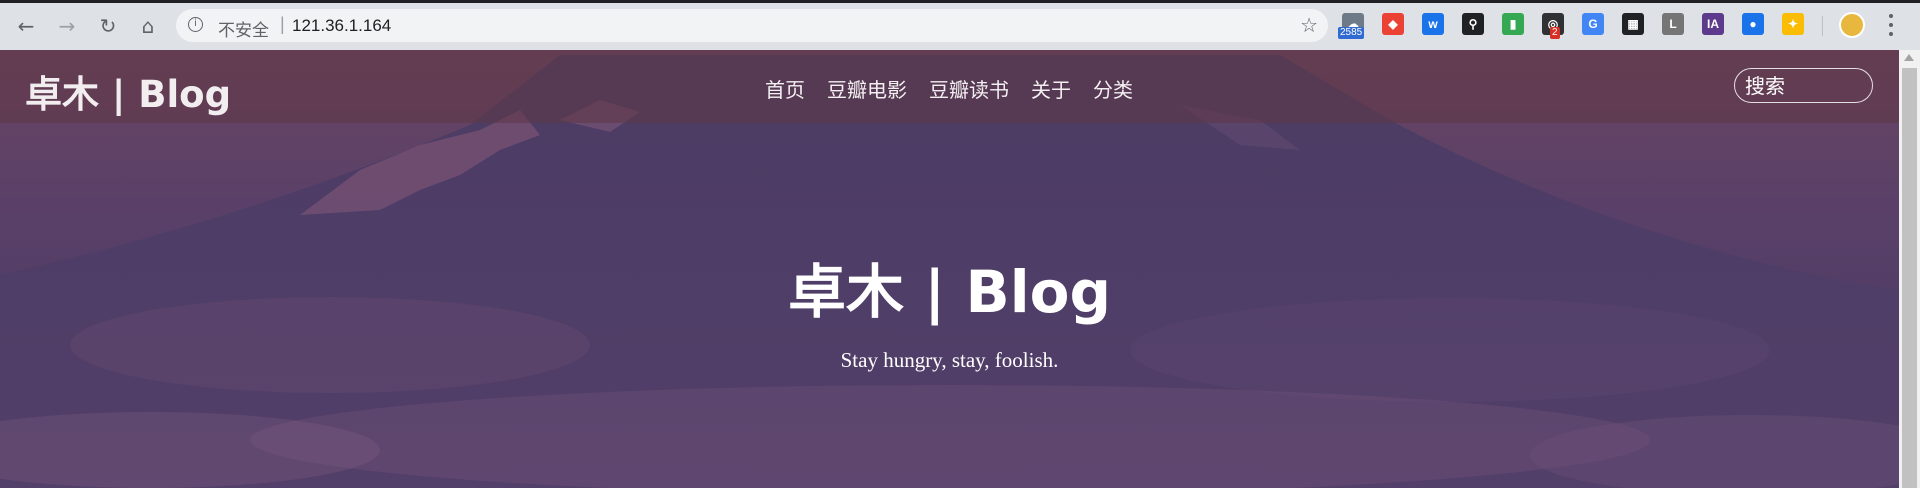 This screenshot has width=1920, height=501. What do you see at coordinates (949, 292) in the screenshot?
I see `hero-title: 卓木 | Blog` at bounding box center [949, 292].